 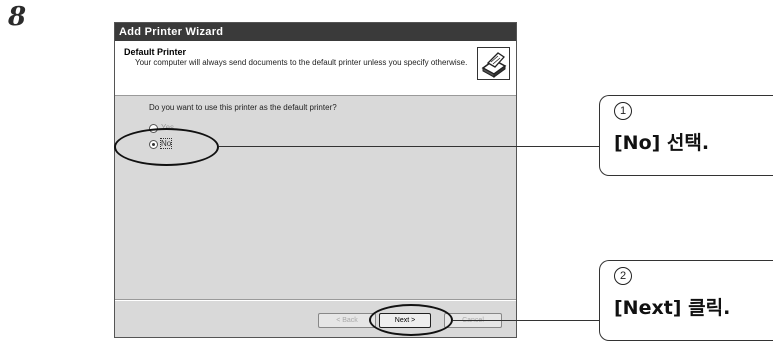 I want to click on wizard-title-bar: Add Printer Wizard, so click(x=315, y=32).